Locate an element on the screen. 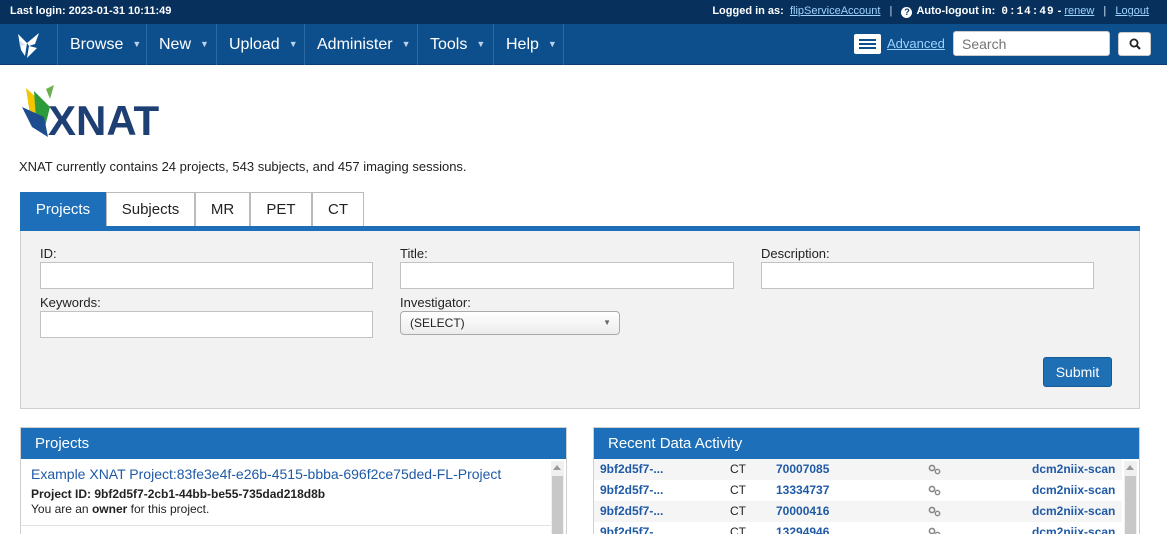 This screenshot has width=1167, height=534. xnat-logo-text: XNAT is located at coordinates (104, 118).